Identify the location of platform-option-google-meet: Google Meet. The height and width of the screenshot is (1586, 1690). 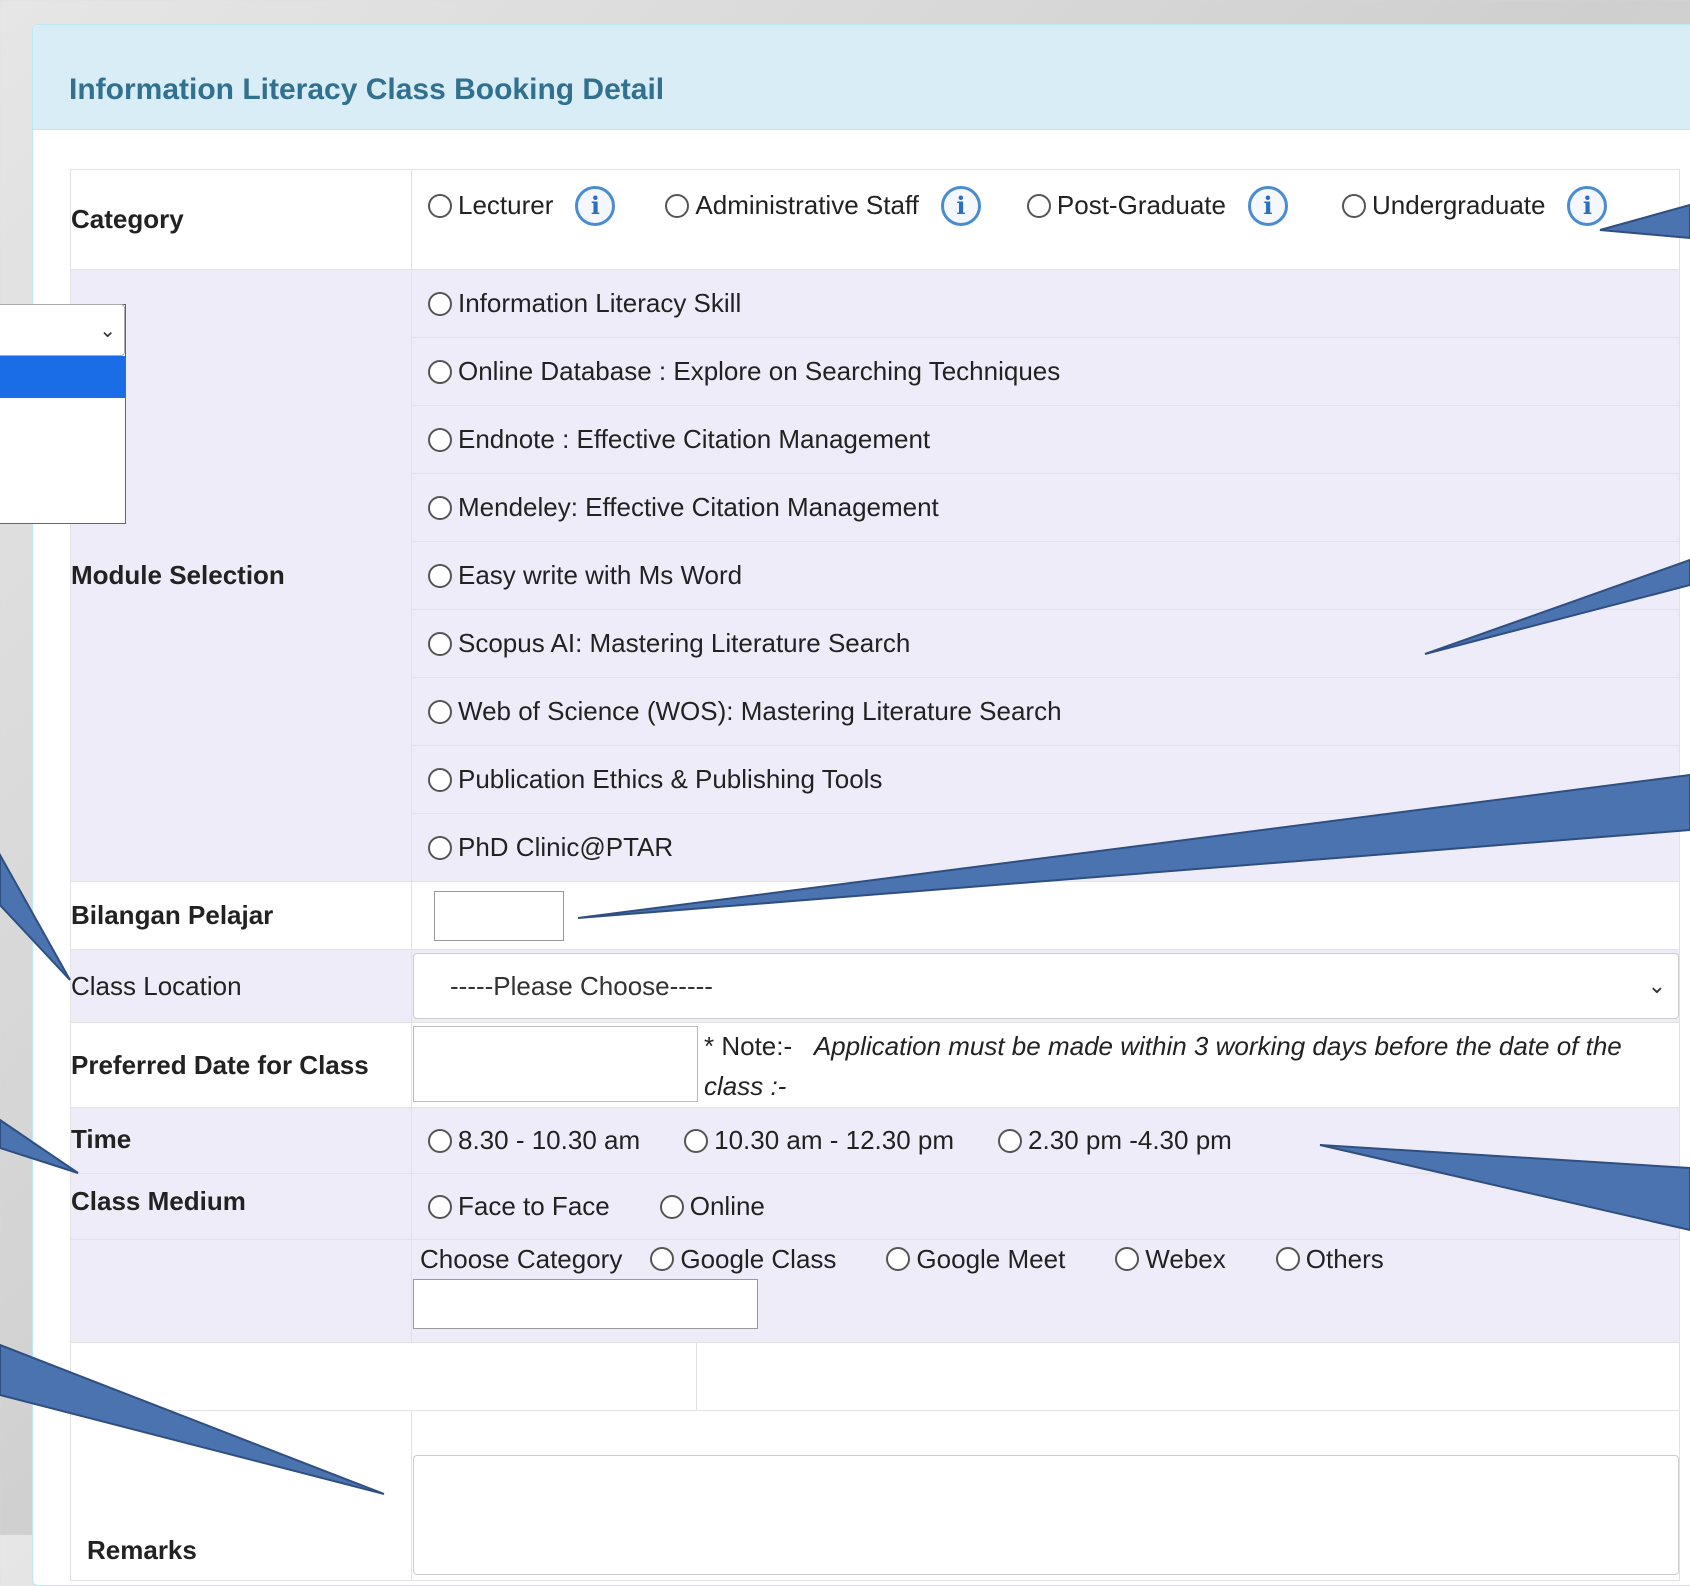
(975, 1259).